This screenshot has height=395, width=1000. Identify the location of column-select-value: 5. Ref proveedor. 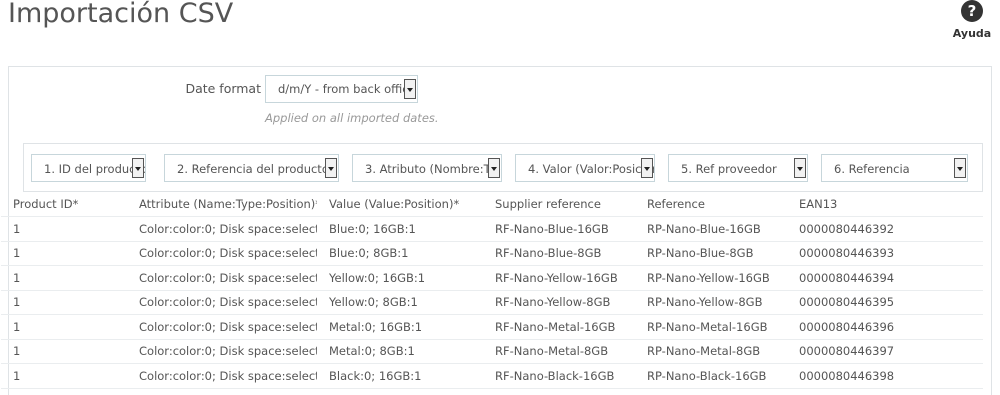
(729, 169).